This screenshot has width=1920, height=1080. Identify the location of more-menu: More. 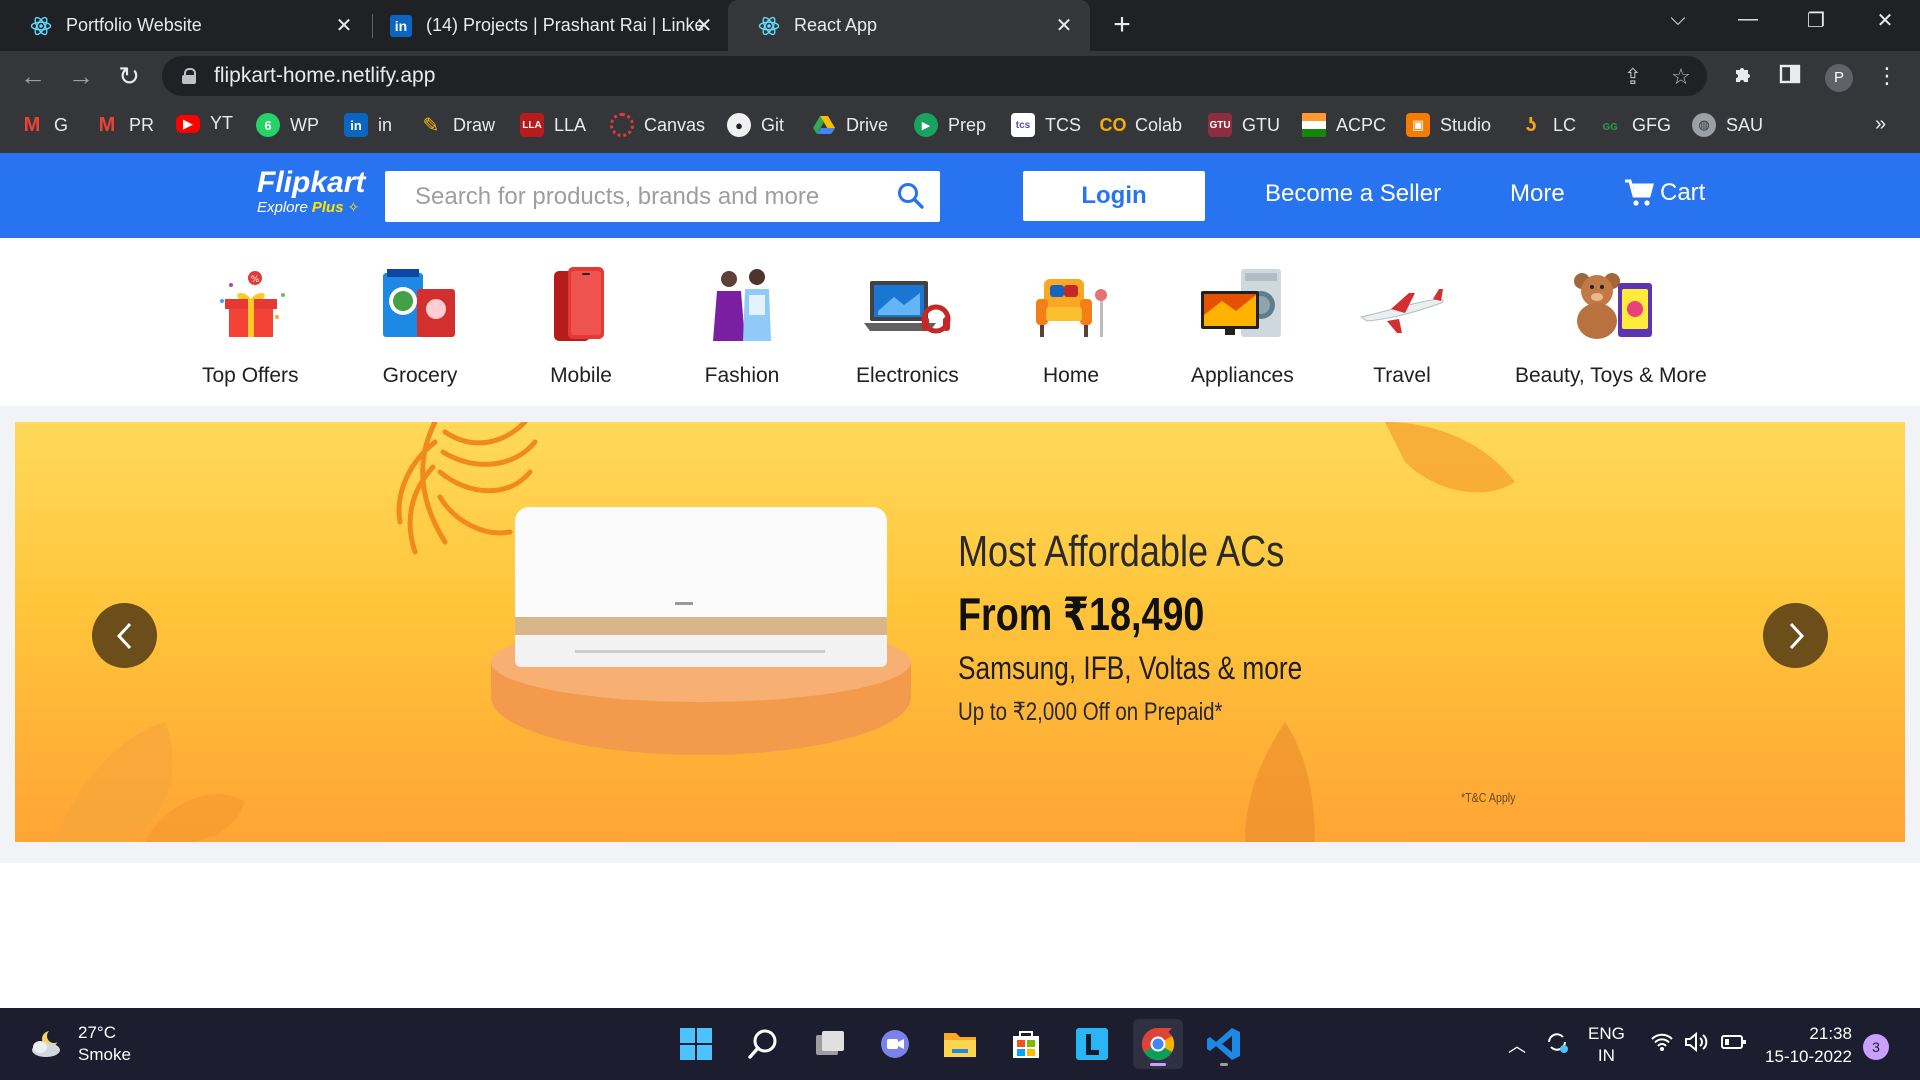
(1537, 194).